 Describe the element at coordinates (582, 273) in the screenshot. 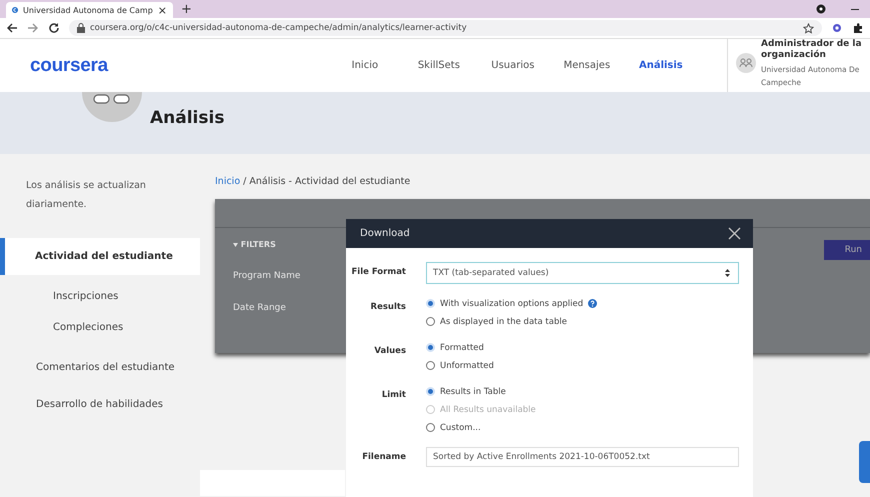

I see `file-format-select: TXT (tab-separated values)` at that location.